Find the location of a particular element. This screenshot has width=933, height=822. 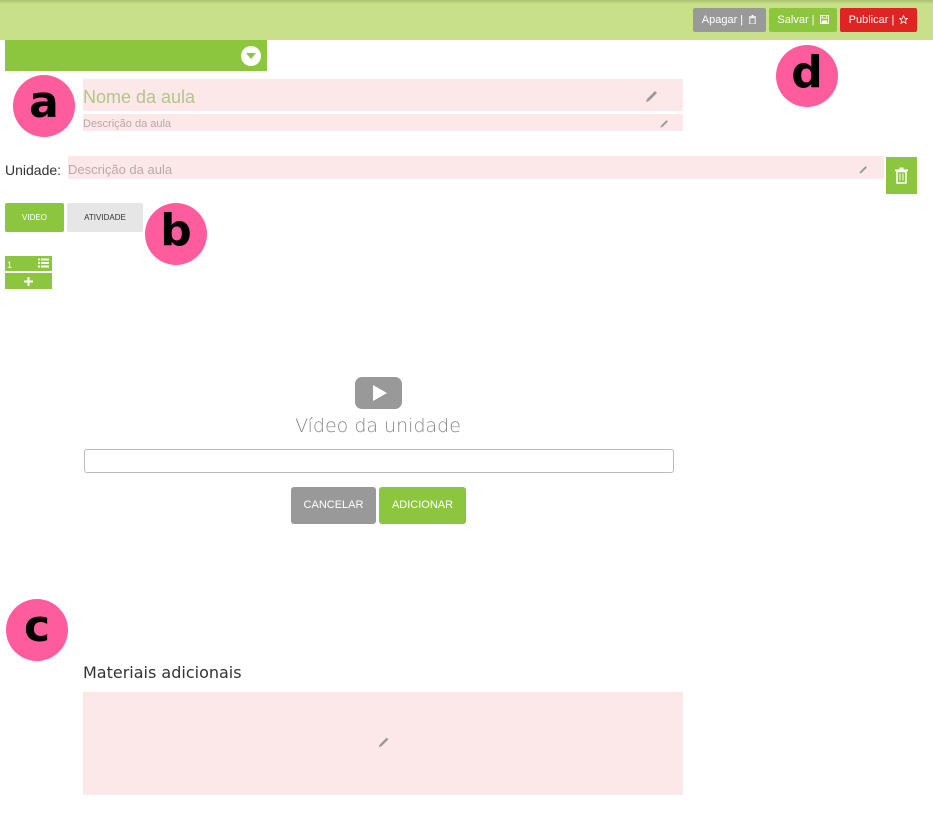

publish-button: Publicar | is located at coordinates (878, 20).